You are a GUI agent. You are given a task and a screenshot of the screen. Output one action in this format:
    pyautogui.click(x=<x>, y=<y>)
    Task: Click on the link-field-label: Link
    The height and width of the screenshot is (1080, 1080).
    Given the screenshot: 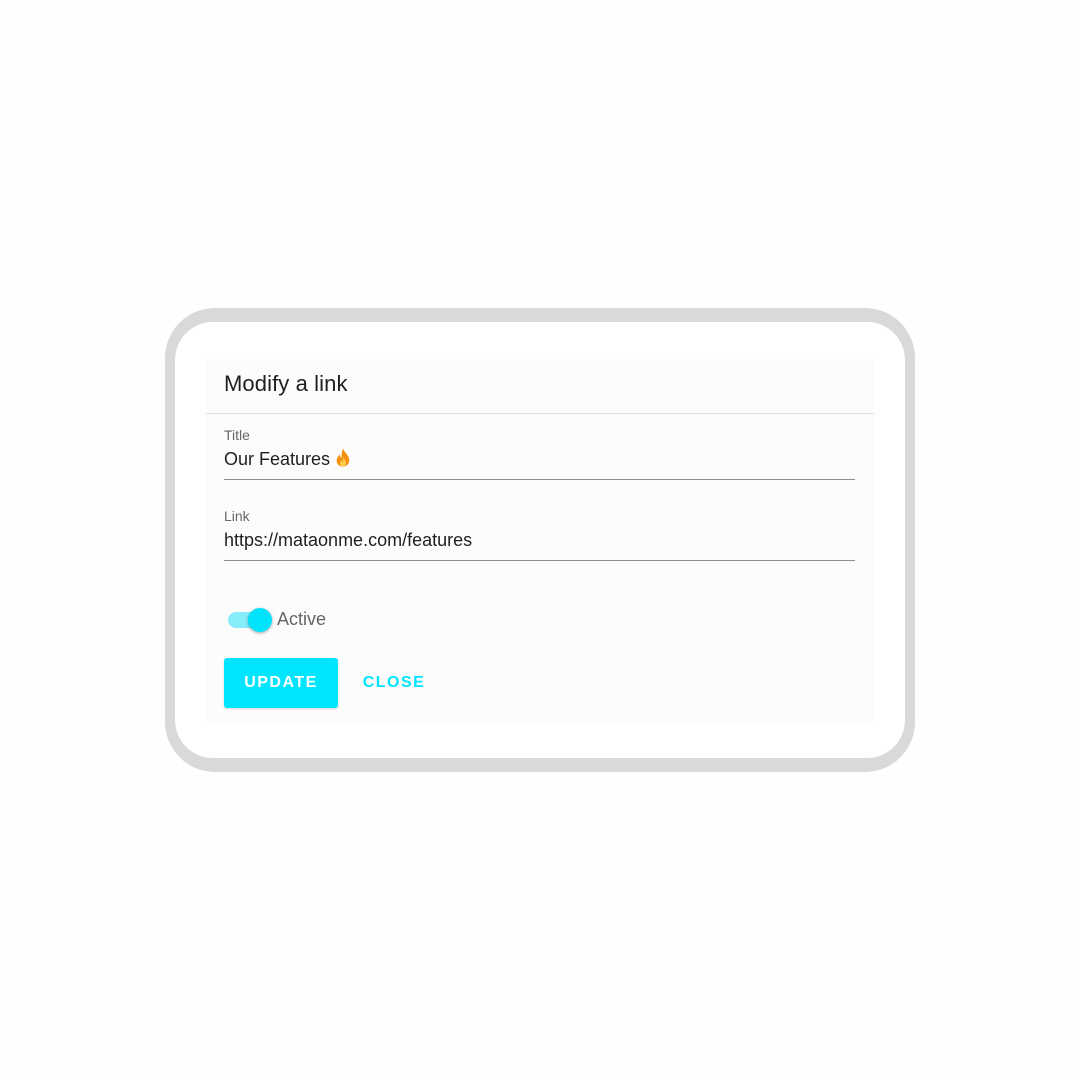 What is the action you would take?
    pyautogui.click(x=237, y=516)
    